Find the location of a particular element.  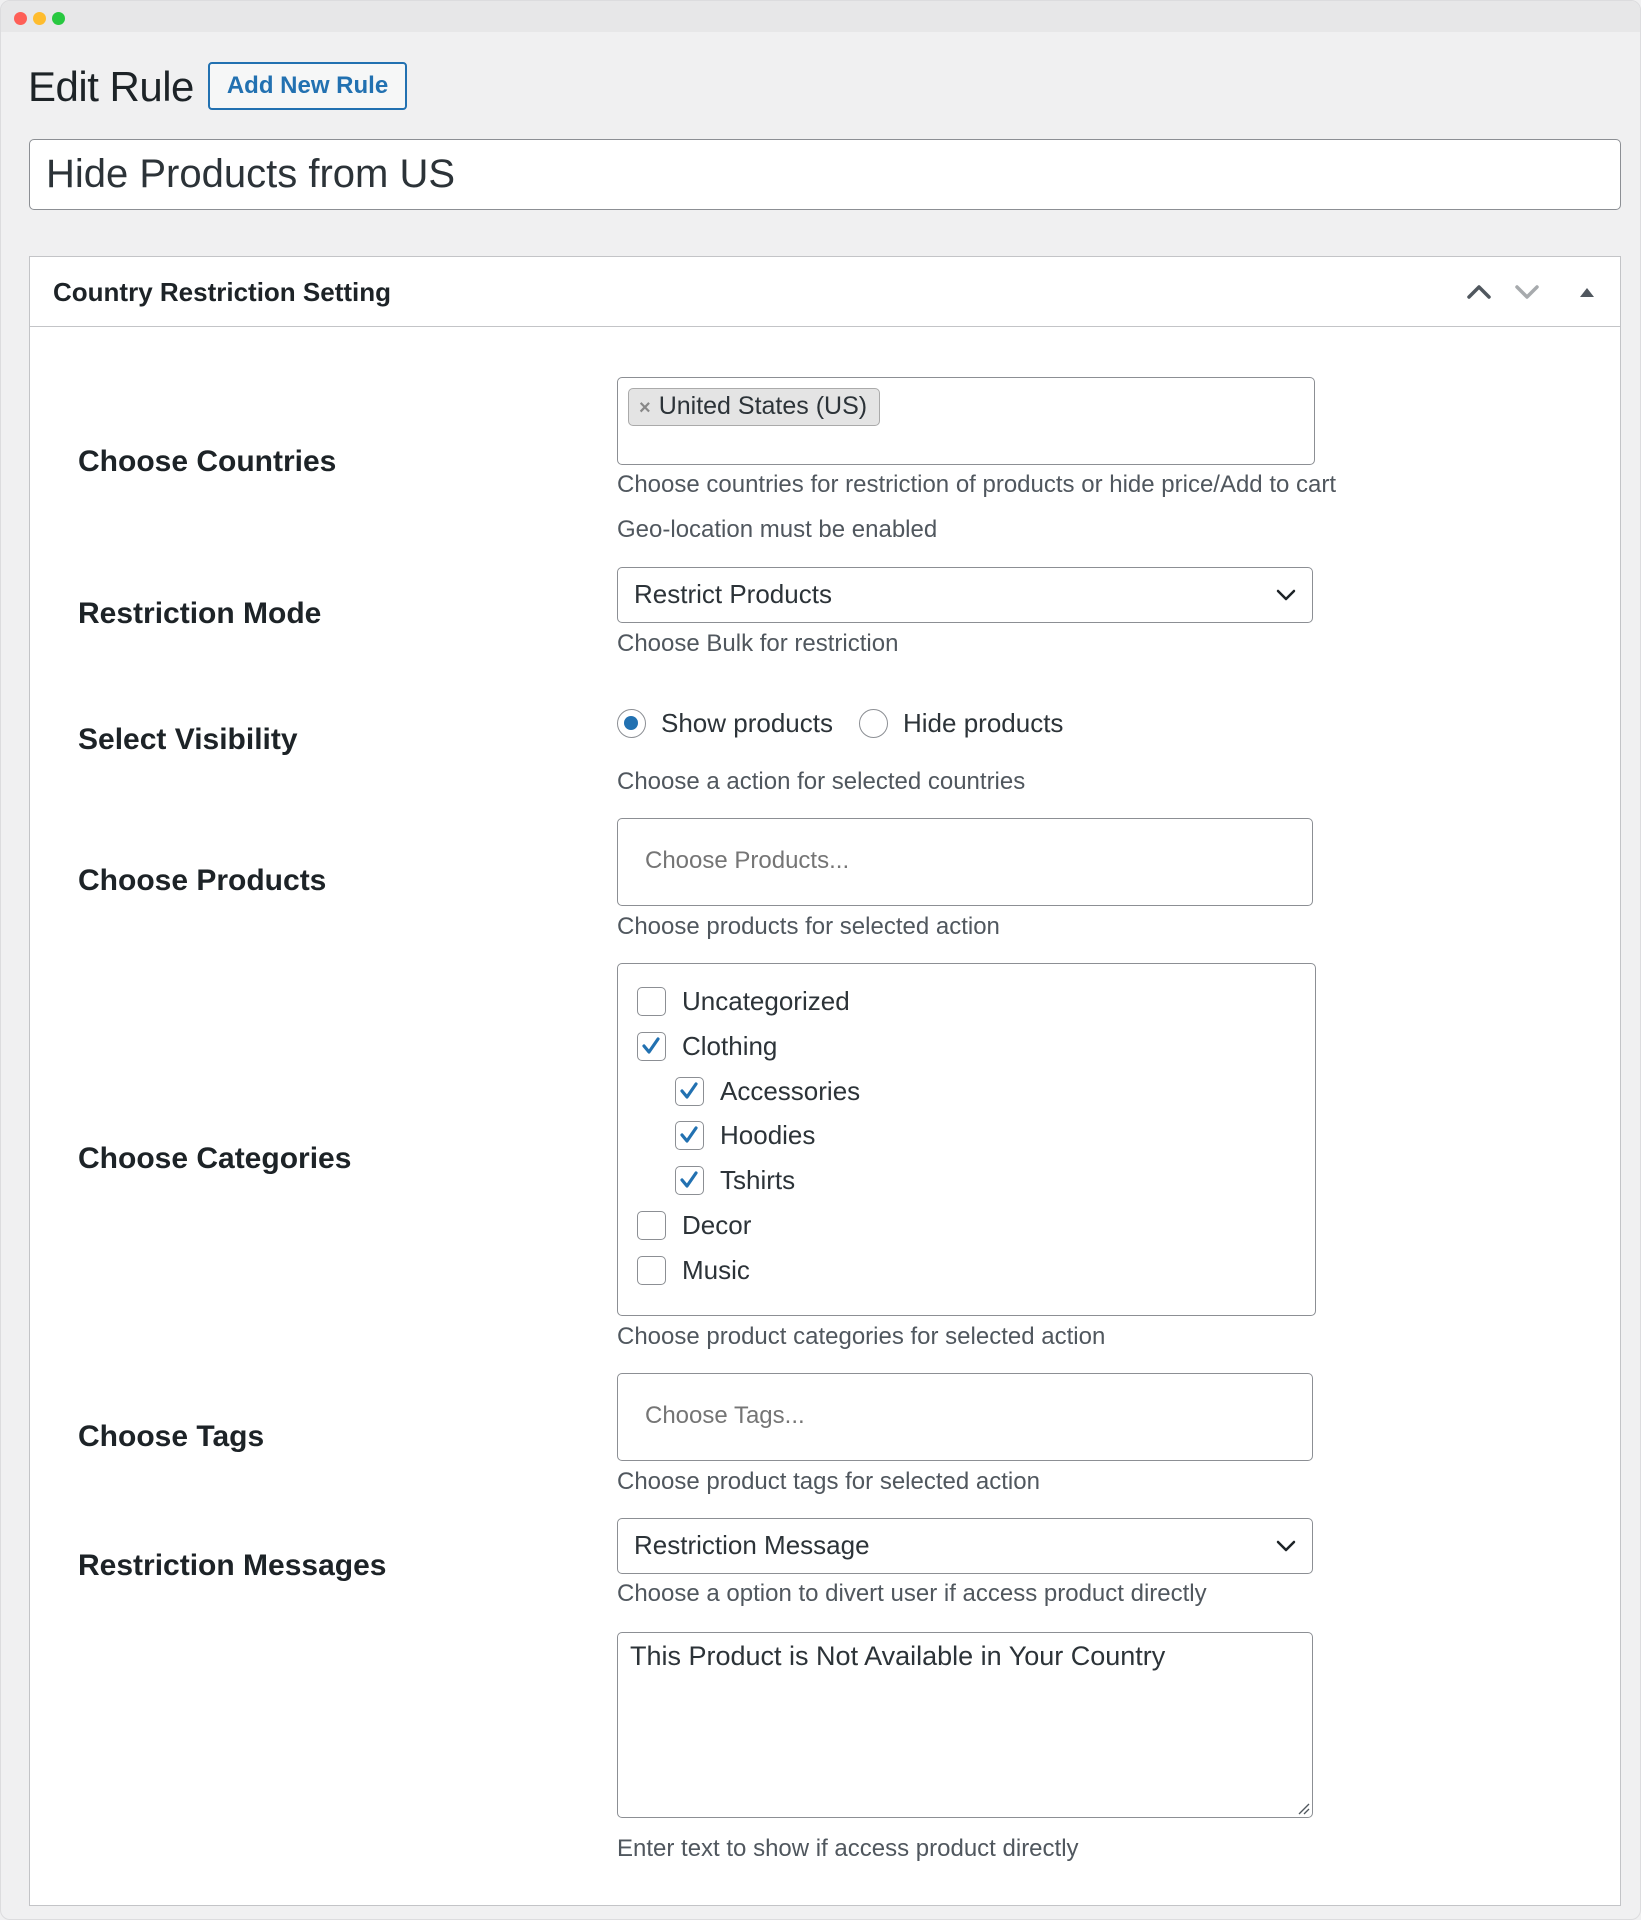

move-up-button is located at coordinates (1479, 292).